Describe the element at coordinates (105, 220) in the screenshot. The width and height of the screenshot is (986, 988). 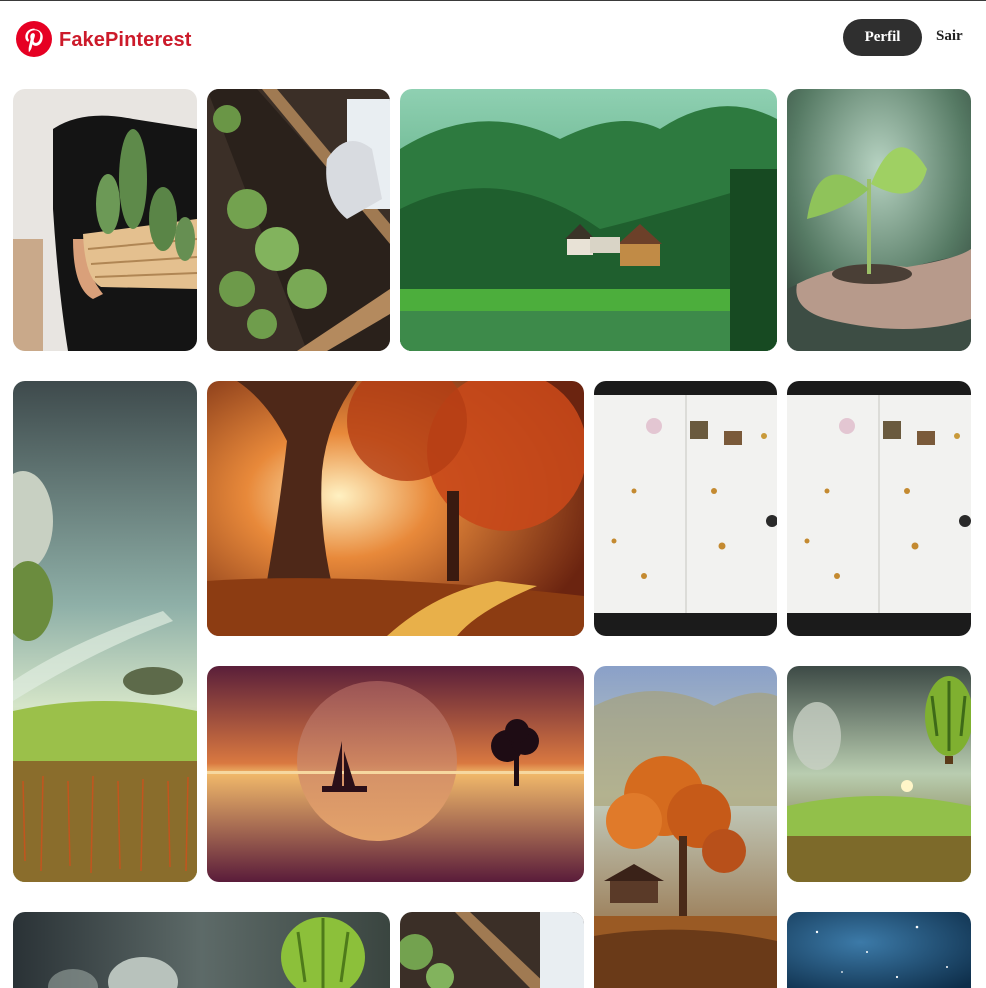
I see `pin-image-cactus-basket` at that location.